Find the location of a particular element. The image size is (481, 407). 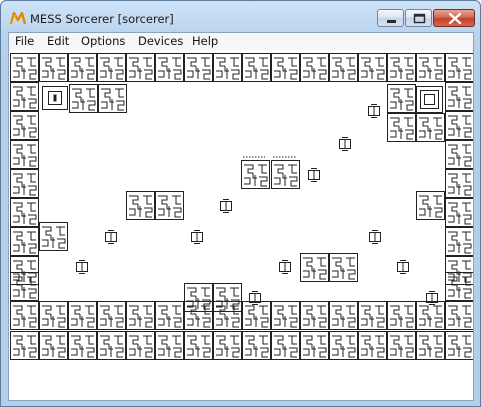

right-wall is located at coordinates (459, 191).